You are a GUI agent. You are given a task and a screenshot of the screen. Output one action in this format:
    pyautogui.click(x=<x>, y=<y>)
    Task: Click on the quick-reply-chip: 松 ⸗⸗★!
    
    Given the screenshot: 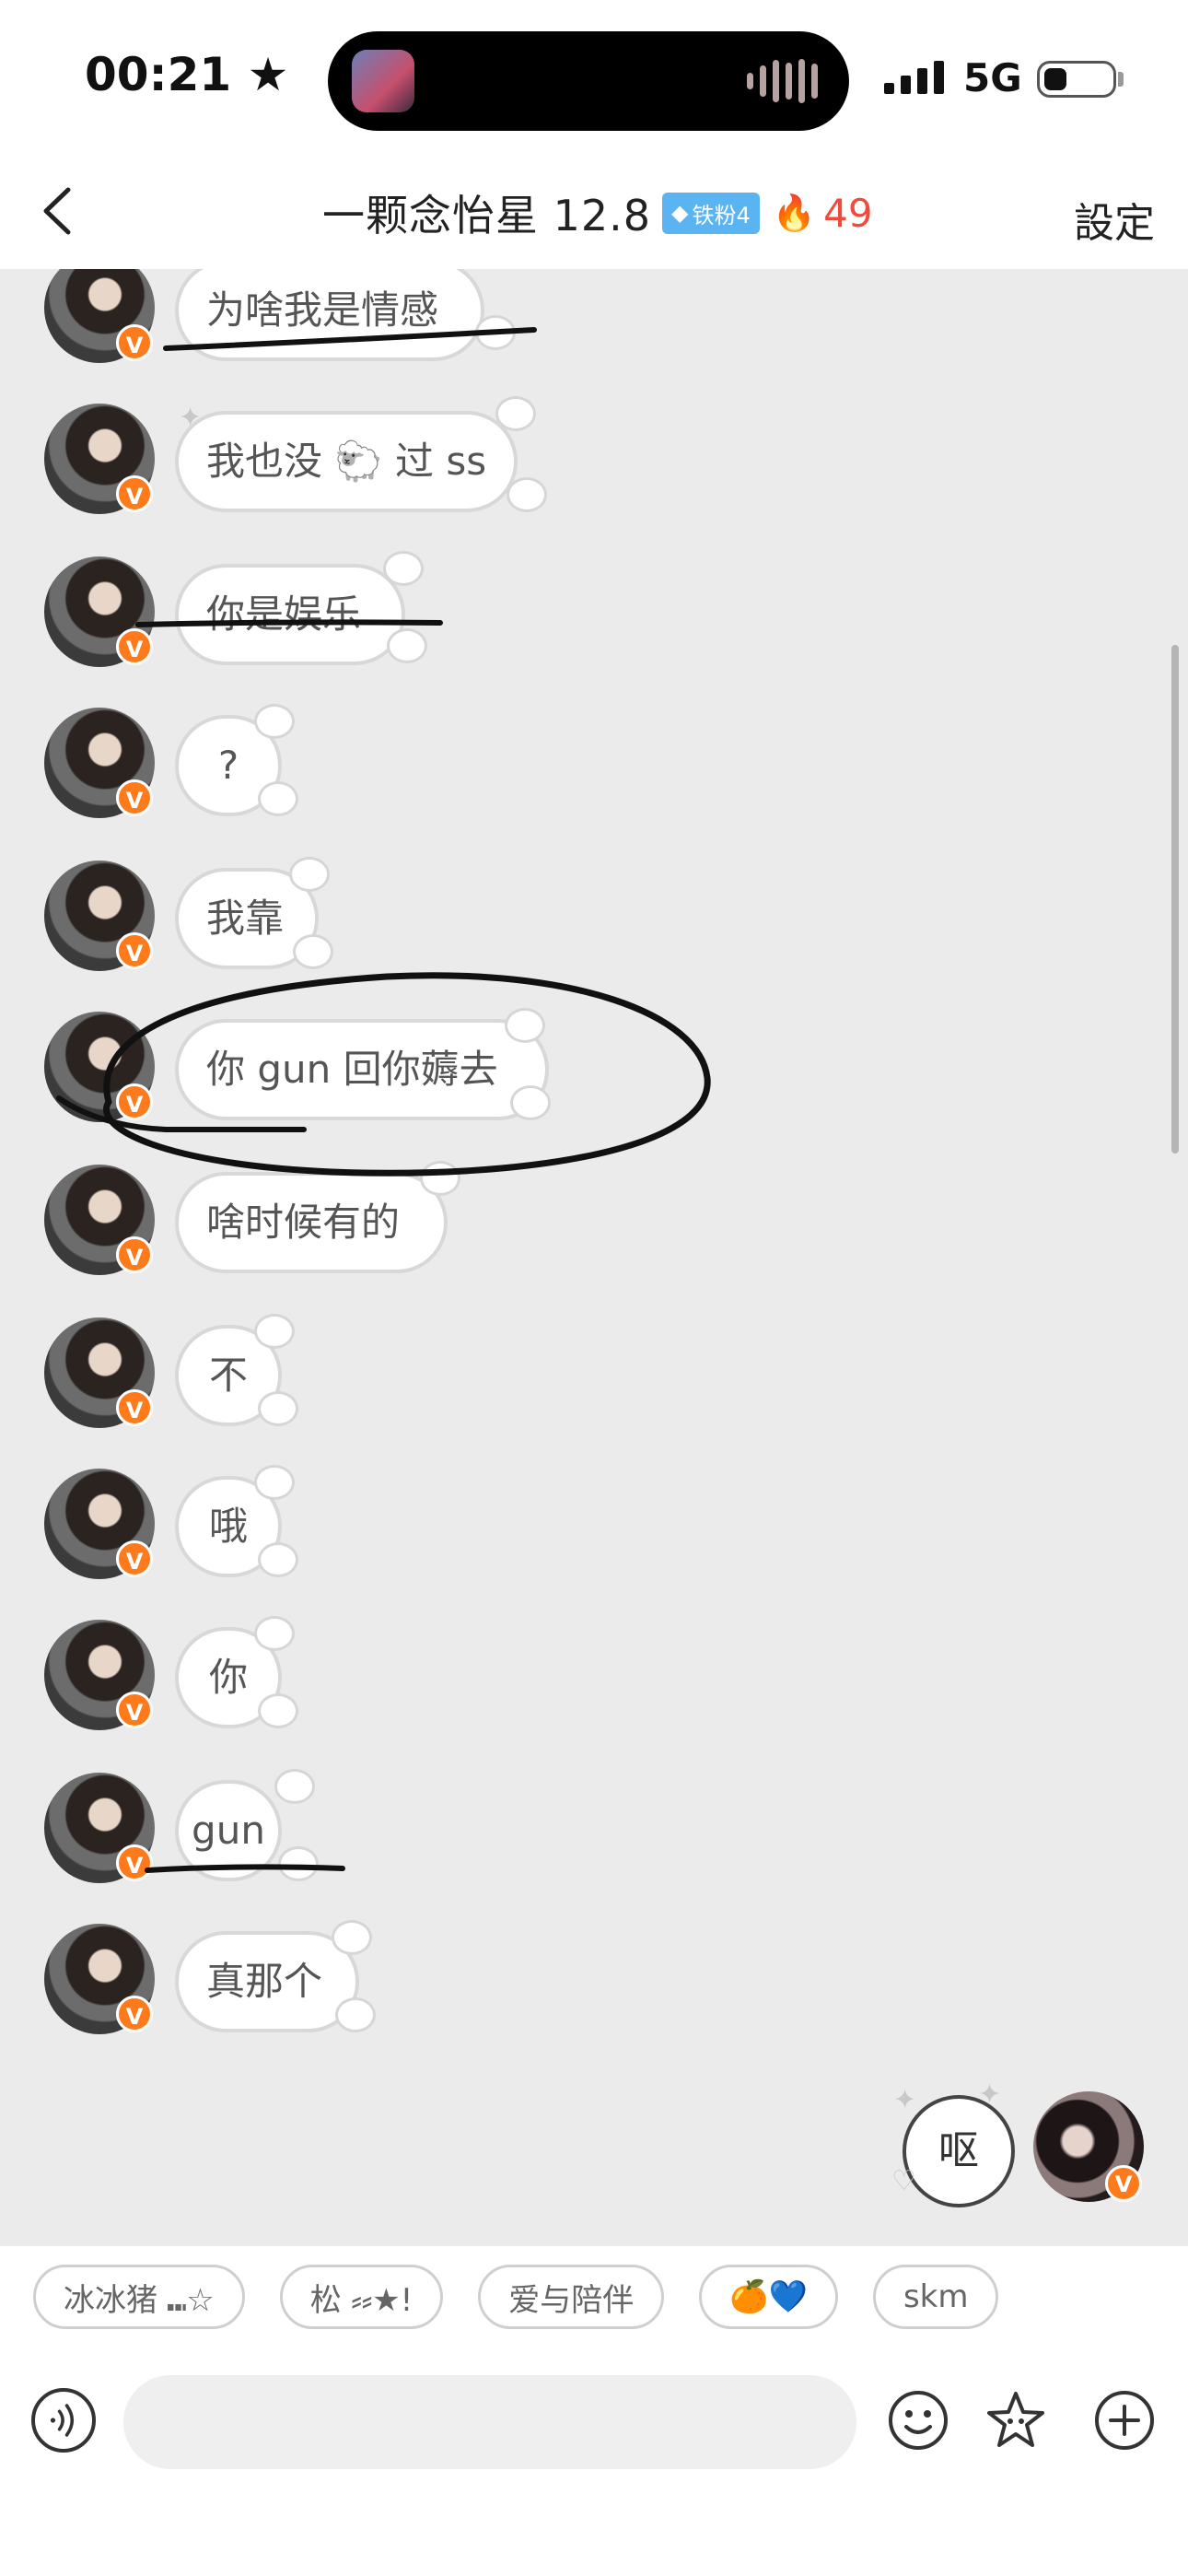 What is the action you would take?
    pyautogui.click(x=361, y=2297)
    